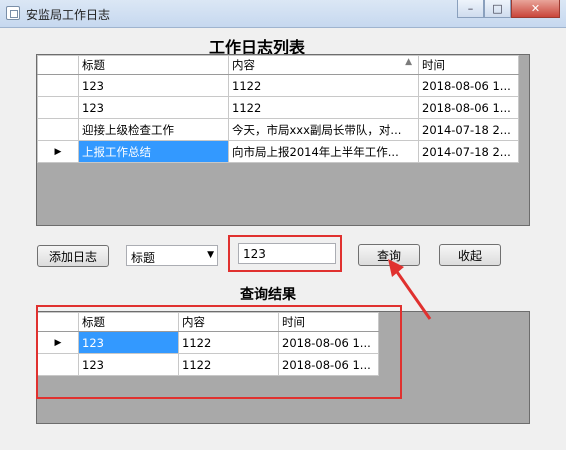 Image resolution: width=566 pixels, height=450 pixels. I want to click on search-input-highlight-box, so click(285, 253).